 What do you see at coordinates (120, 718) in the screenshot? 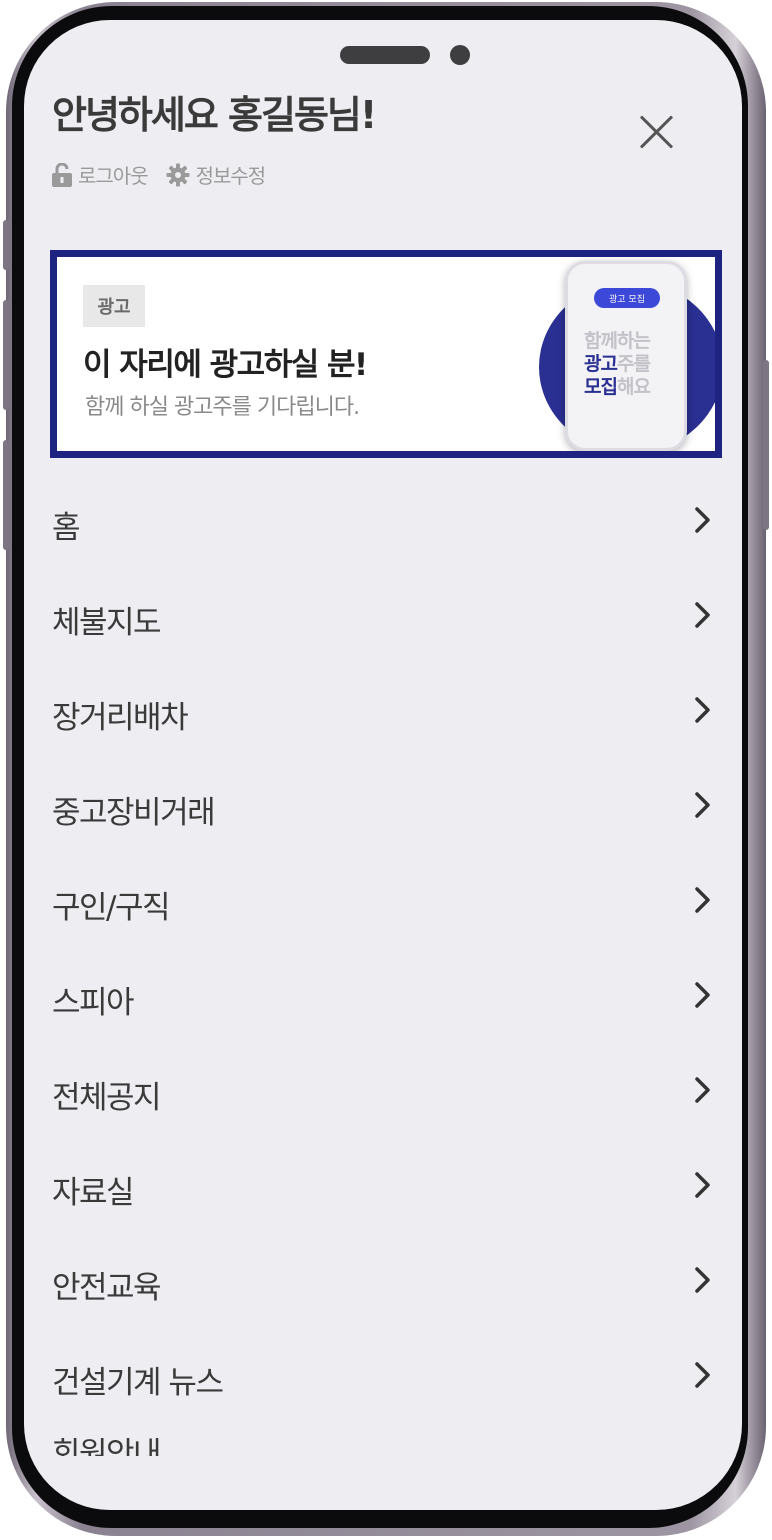
I see `menu-item-label: 장거리배차` at bounding box center [120, 718].